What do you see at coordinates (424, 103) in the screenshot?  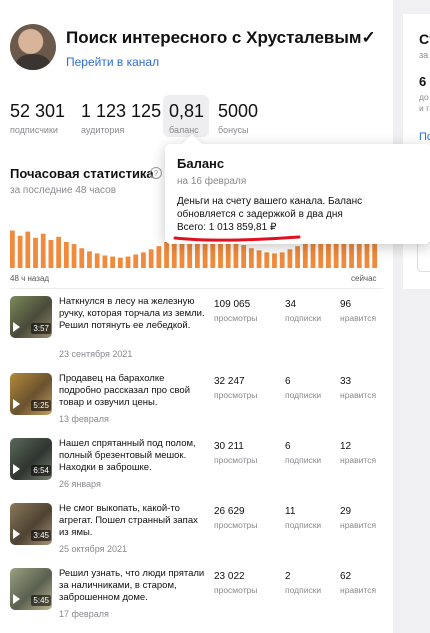 I see `side-card-text: до и г` at bounding box center [424, 103].